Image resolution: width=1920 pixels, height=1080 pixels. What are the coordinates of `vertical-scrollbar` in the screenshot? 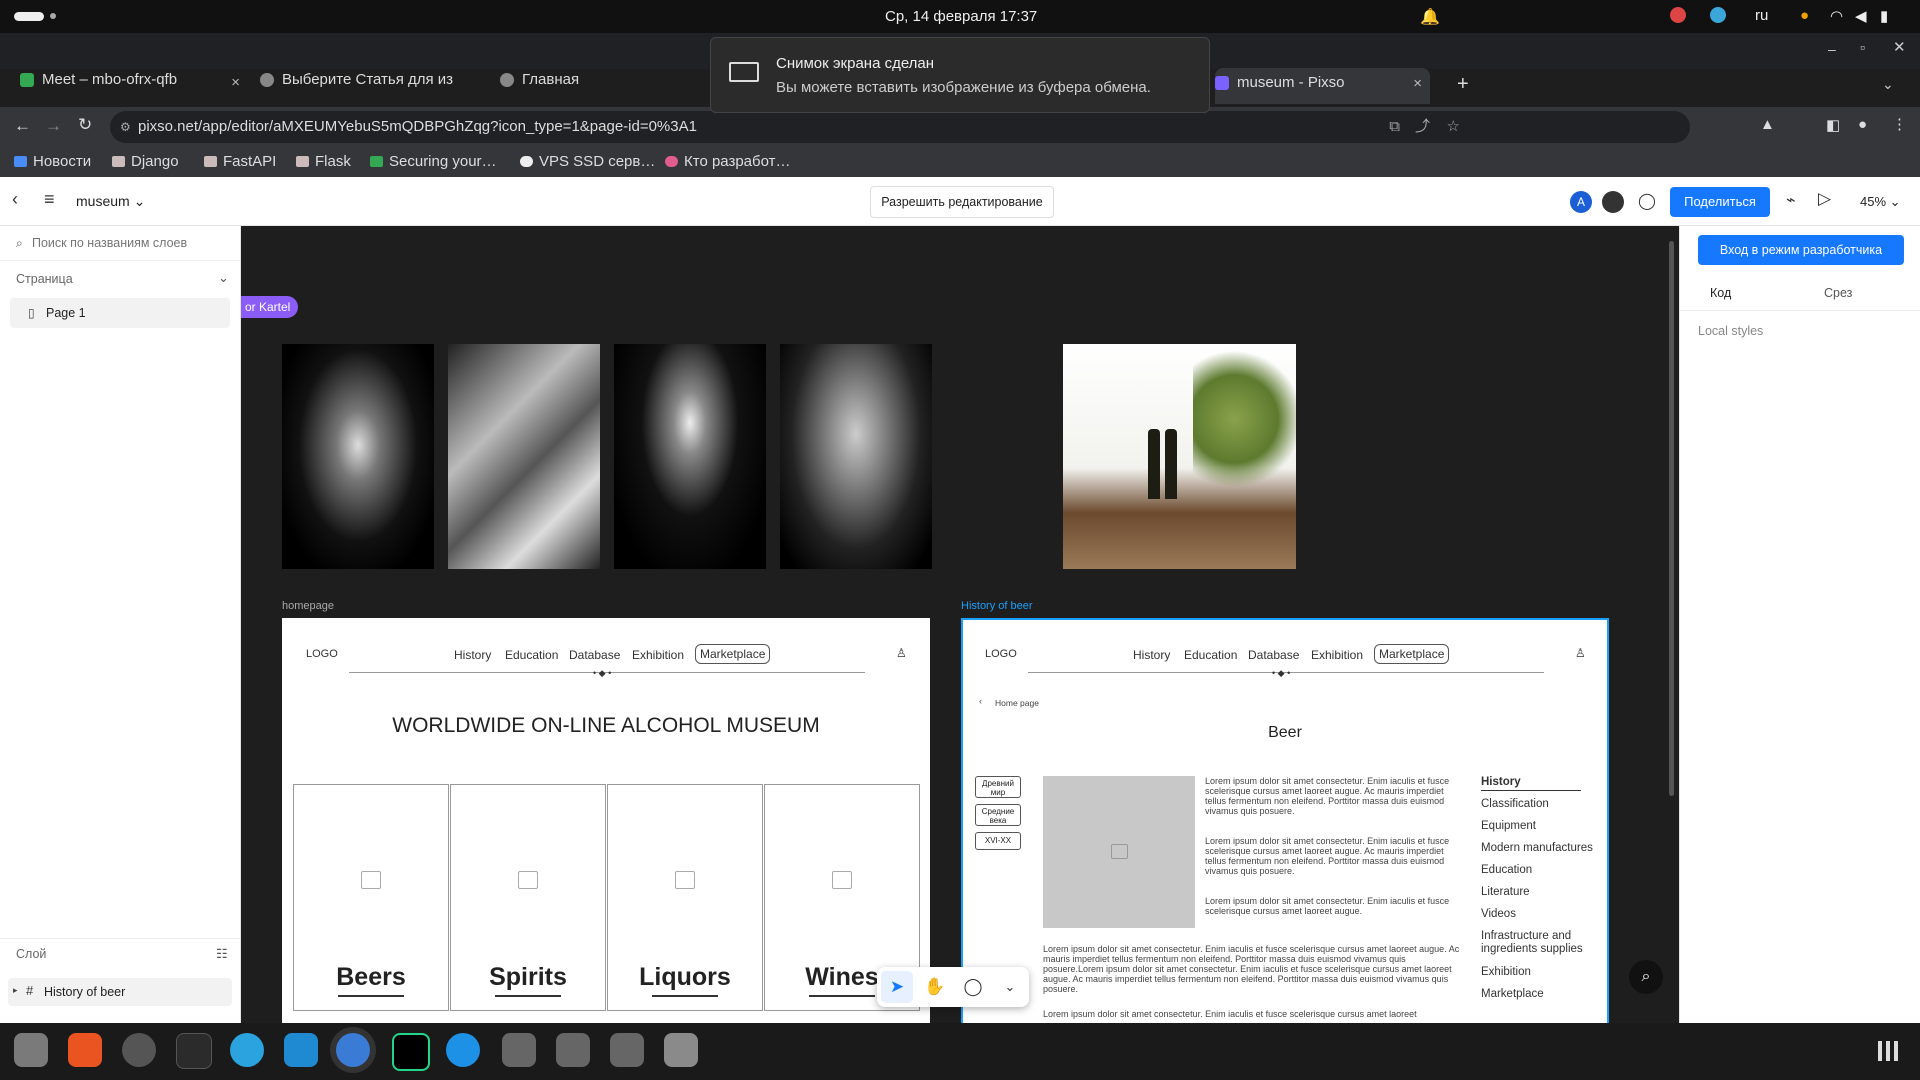 It's located at (1671, 518).